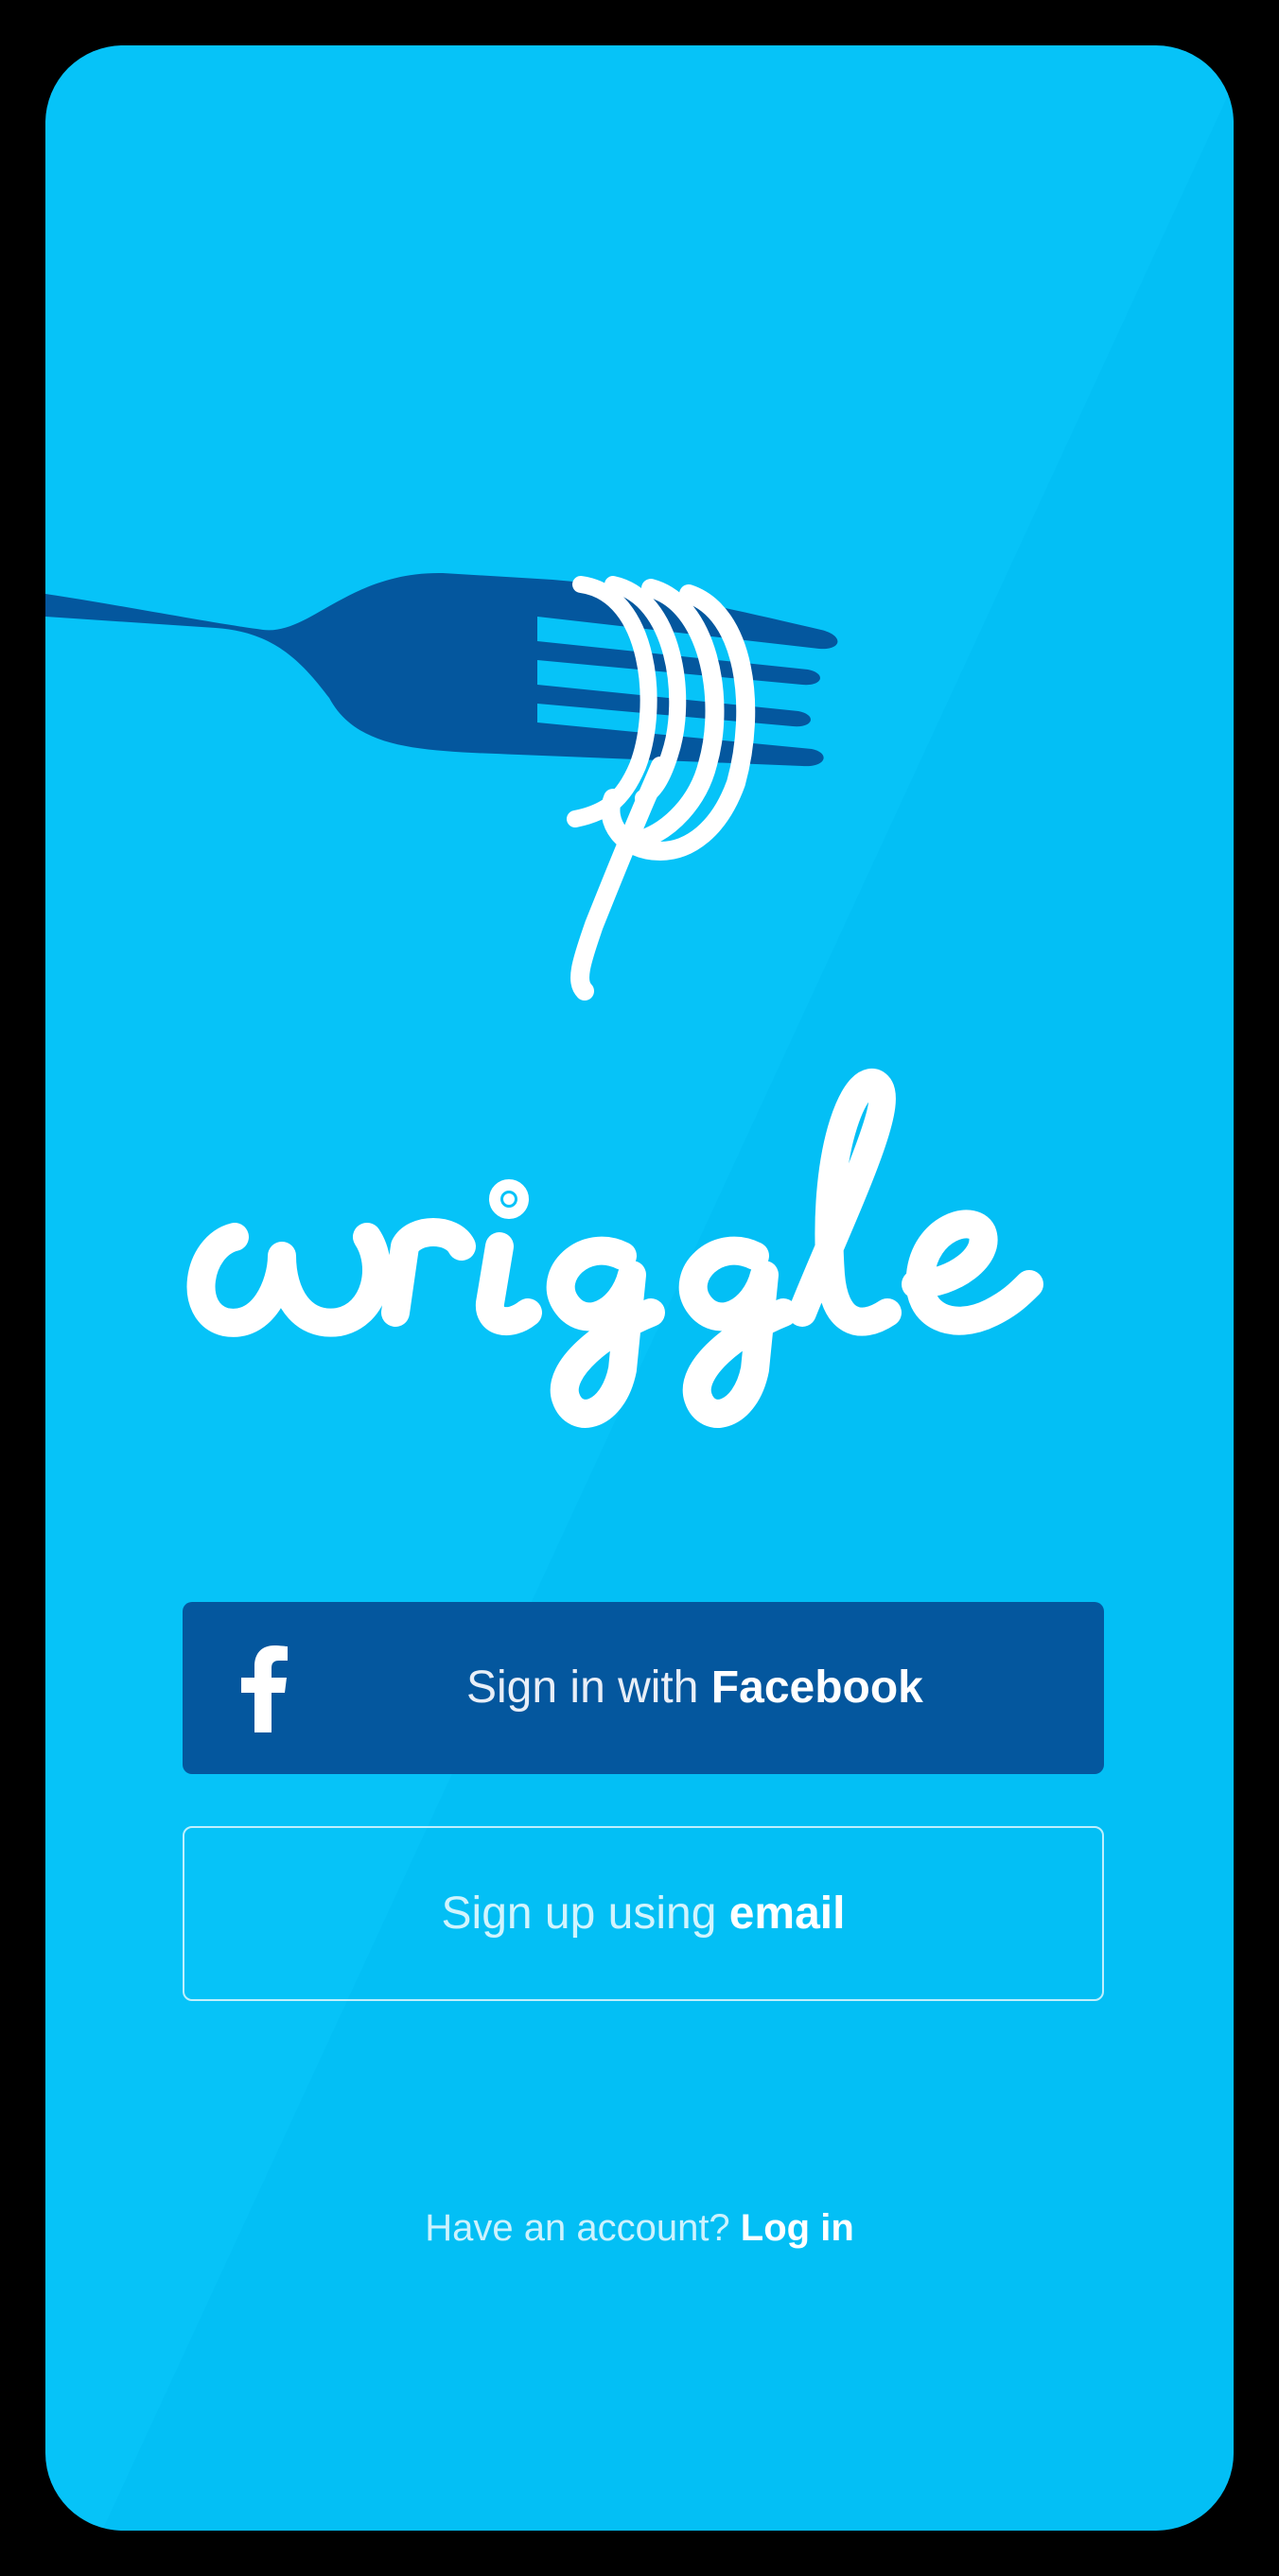 The height and width of the screenshot is (2576, 1279). Describe the element at coordinates (264, 1688) in the screenshot. I see `facebook-f-icon` at that location.